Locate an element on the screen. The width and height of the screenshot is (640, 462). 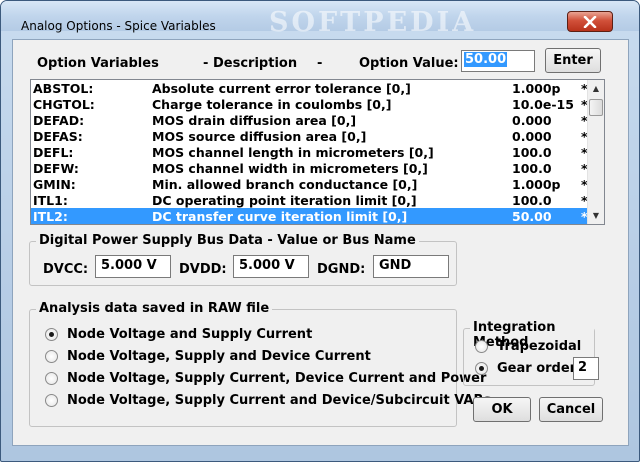
enter-button: Enter is located at coordinates (573, 60).